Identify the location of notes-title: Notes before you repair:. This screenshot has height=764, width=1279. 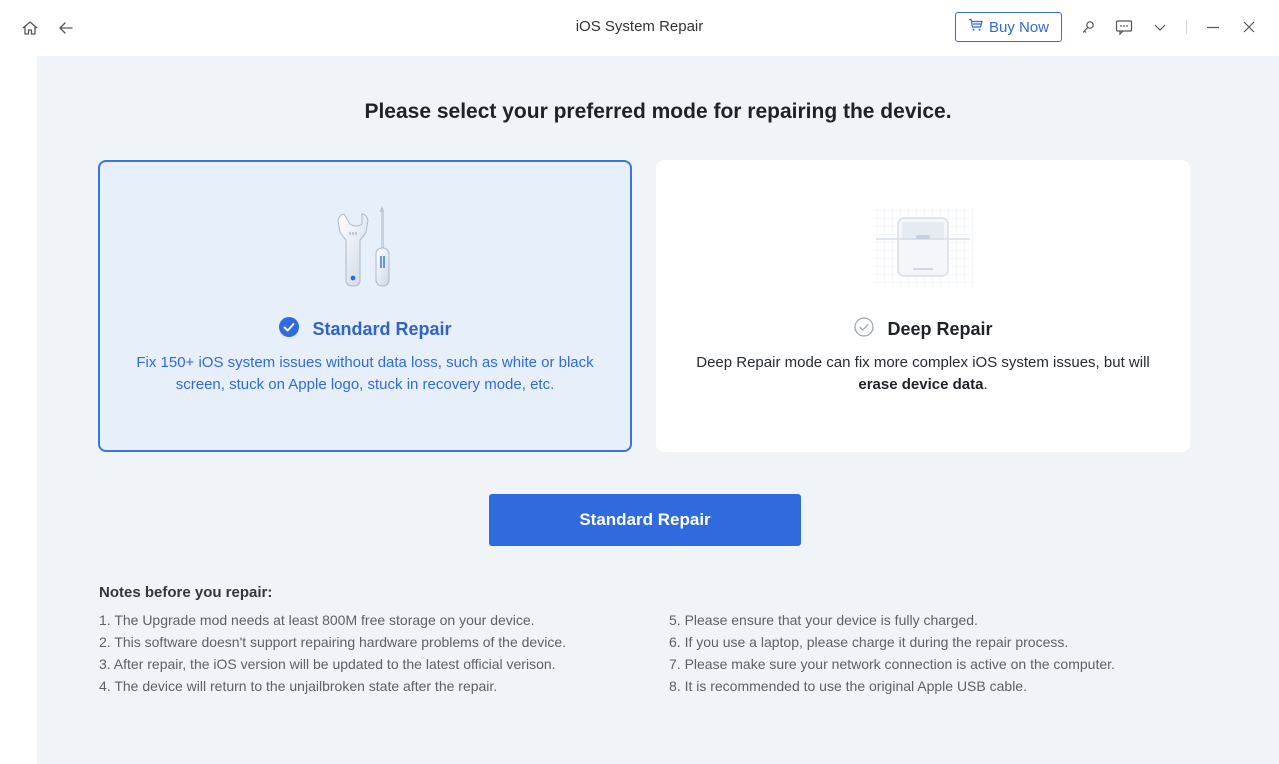
(186, 592).